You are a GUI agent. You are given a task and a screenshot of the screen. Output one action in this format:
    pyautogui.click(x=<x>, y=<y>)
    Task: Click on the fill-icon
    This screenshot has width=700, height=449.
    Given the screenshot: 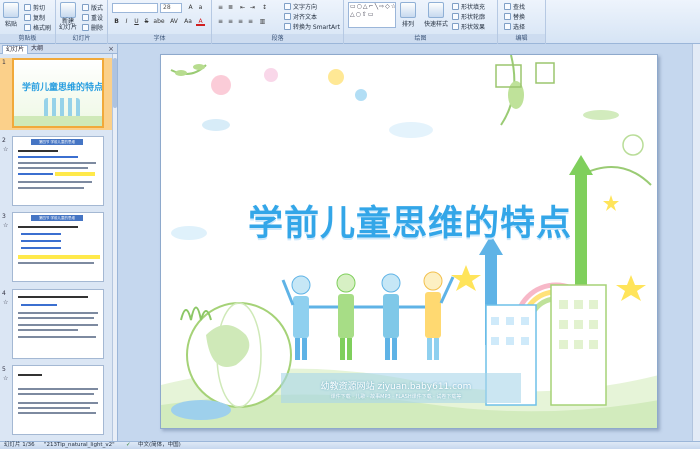 What is the action you would take?
    pyautogui.click(x=455, y=6)
    